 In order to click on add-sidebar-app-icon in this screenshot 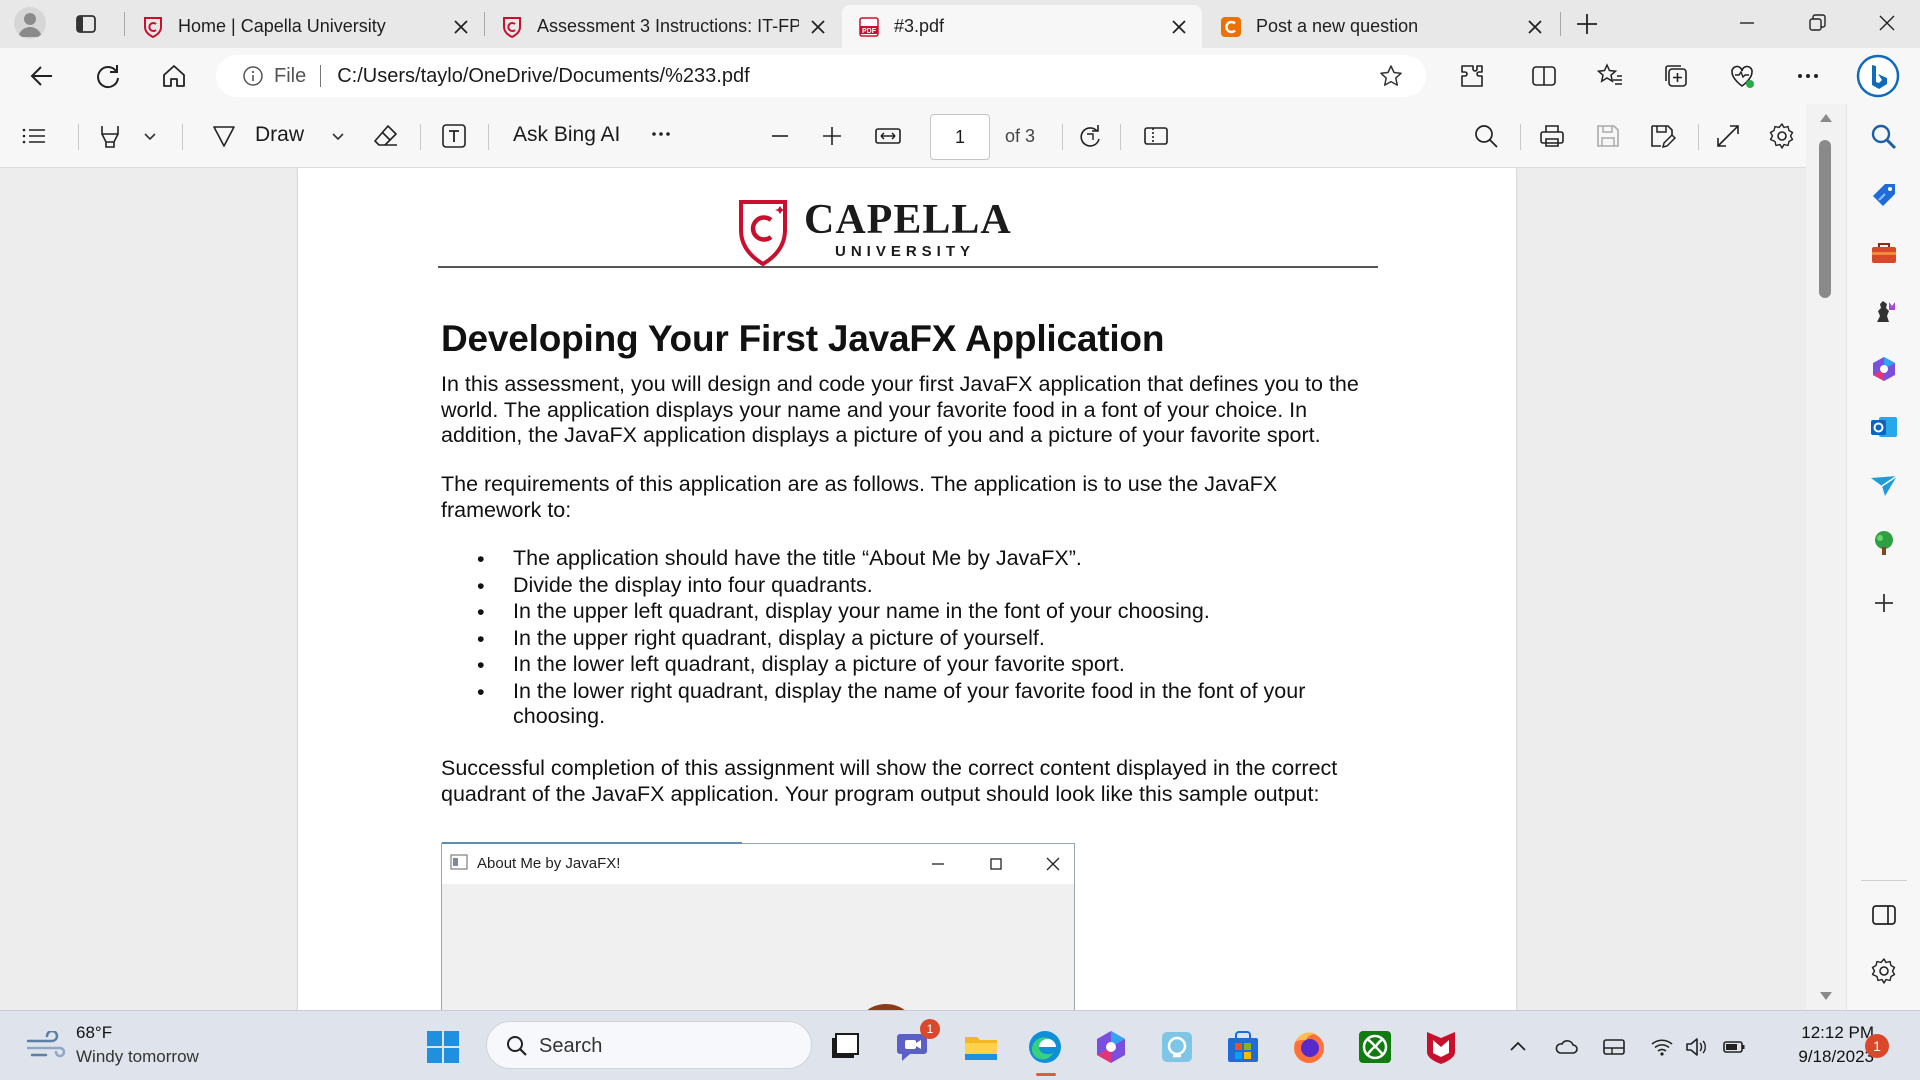, I will do `click(1884, 603)`.